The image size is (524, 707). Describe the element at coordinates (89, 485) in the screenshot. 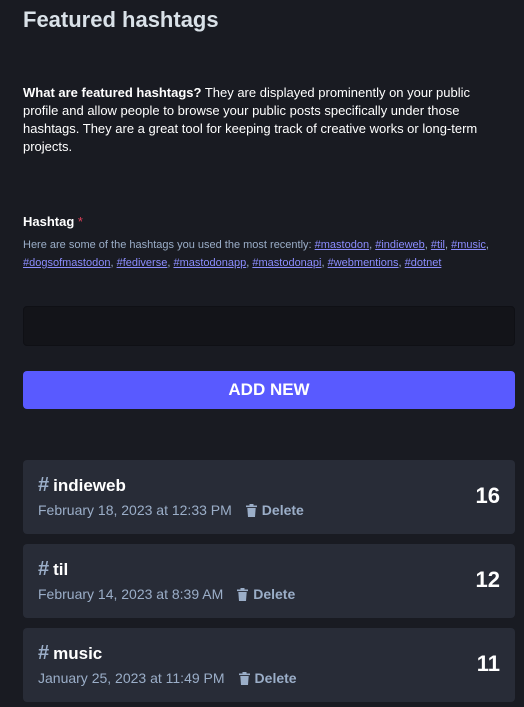

I see `tag-name-text: indieweb` at that location.